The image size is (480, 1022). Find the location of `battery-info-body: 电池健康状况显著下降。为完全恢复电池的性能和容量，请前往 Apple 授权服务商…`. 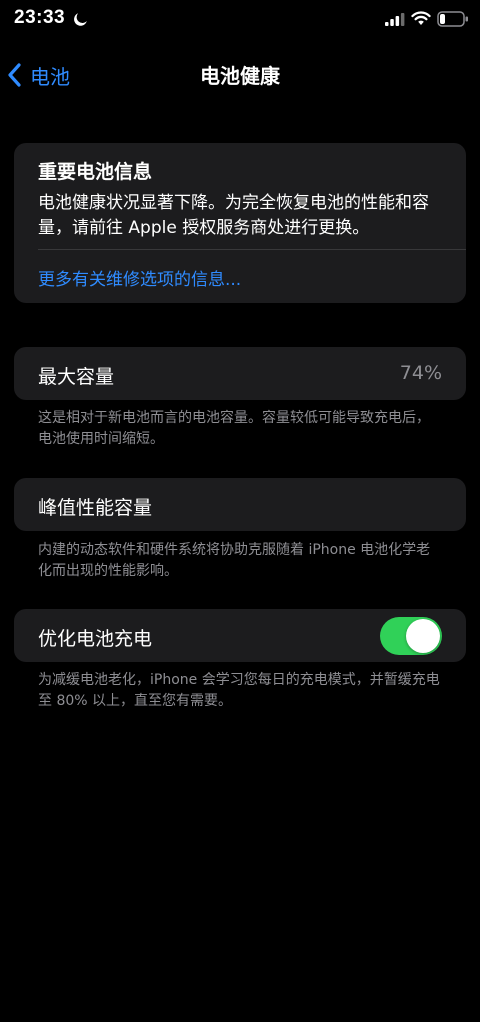

battery-info-body: 电池健康状况显著下降。为完全恢复电池的性能和容量，请前往 Apple 授权服务商… is located at coordinates (233, 215).